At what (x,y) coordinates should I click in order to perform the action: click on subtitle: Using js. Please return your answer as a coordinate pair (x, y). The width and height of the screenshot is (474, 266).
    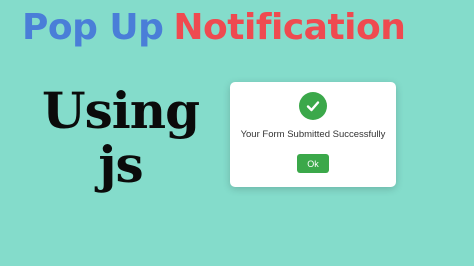
    Looking at the image, I should click on (121, 137).